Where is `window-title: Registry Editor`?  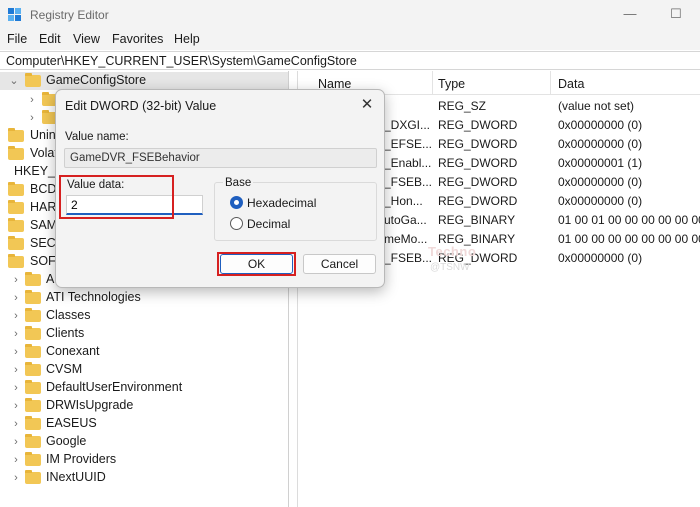
window-title: Registry Editor is located at coordinates (69, 15).